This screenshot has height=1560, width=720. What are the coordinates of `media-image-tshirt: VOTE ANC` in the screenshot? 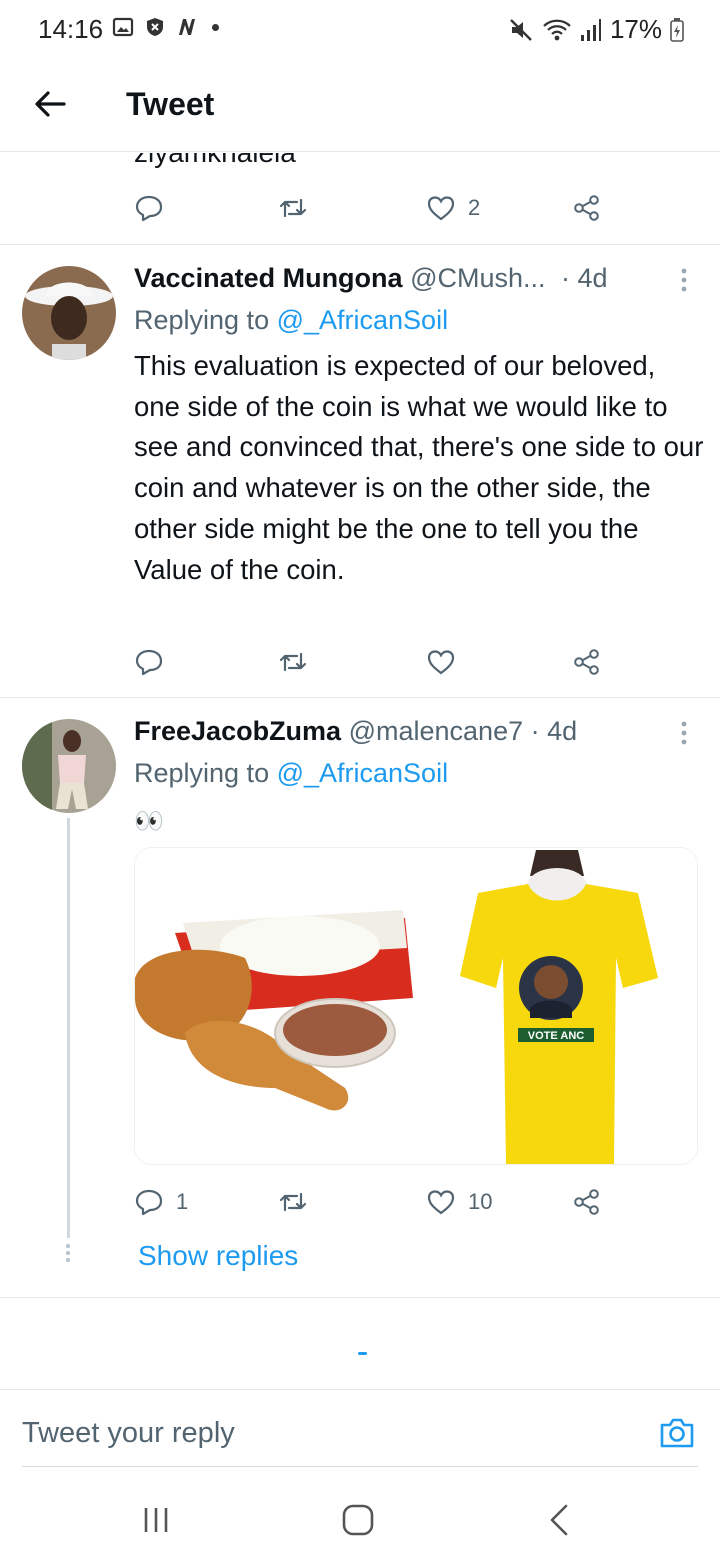 It's located at (557, 1006).